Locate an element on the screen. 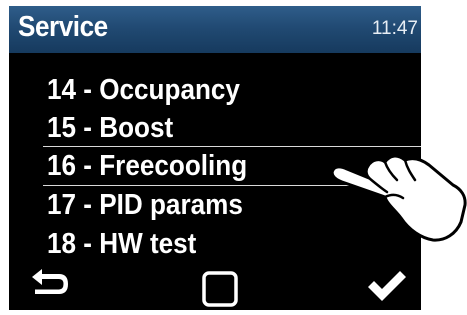  menu-item-hw-test: 18 - HW test is located at coordinates (121, 244).